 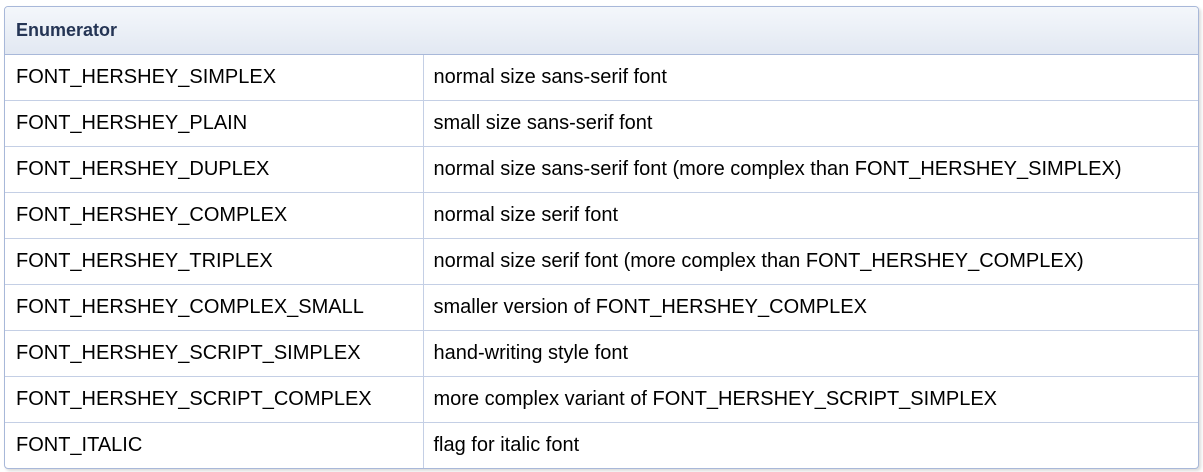 I want to click on enum-name-cell: FONT_HERSHEY_TRIPLEX, so click(x=214, y=261).